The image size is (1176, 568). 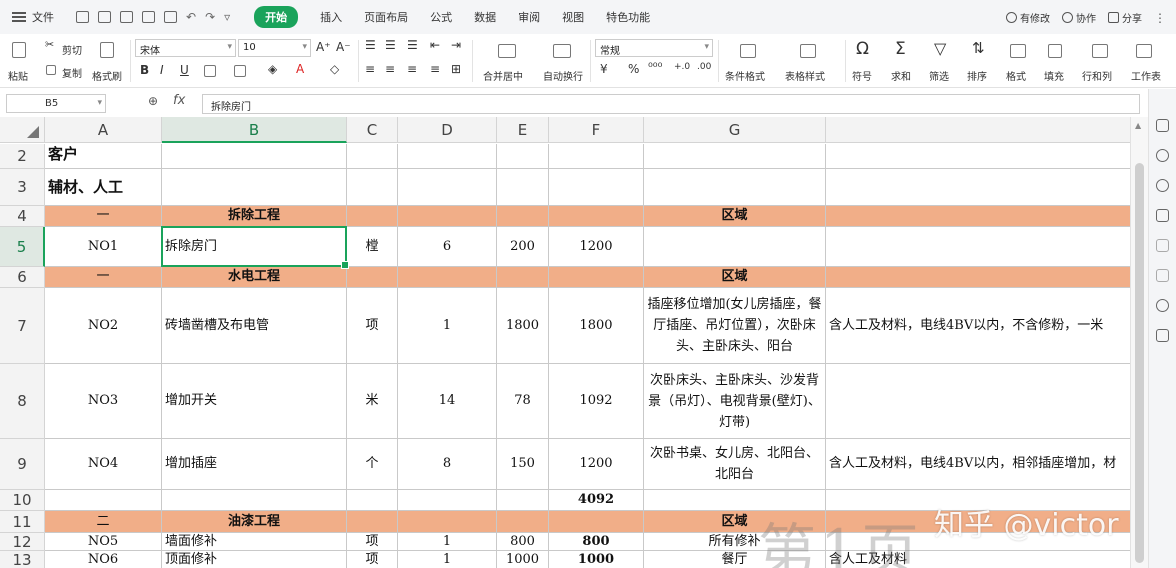 I want to click on font-color-icon: A, so click(x=300, y=69).